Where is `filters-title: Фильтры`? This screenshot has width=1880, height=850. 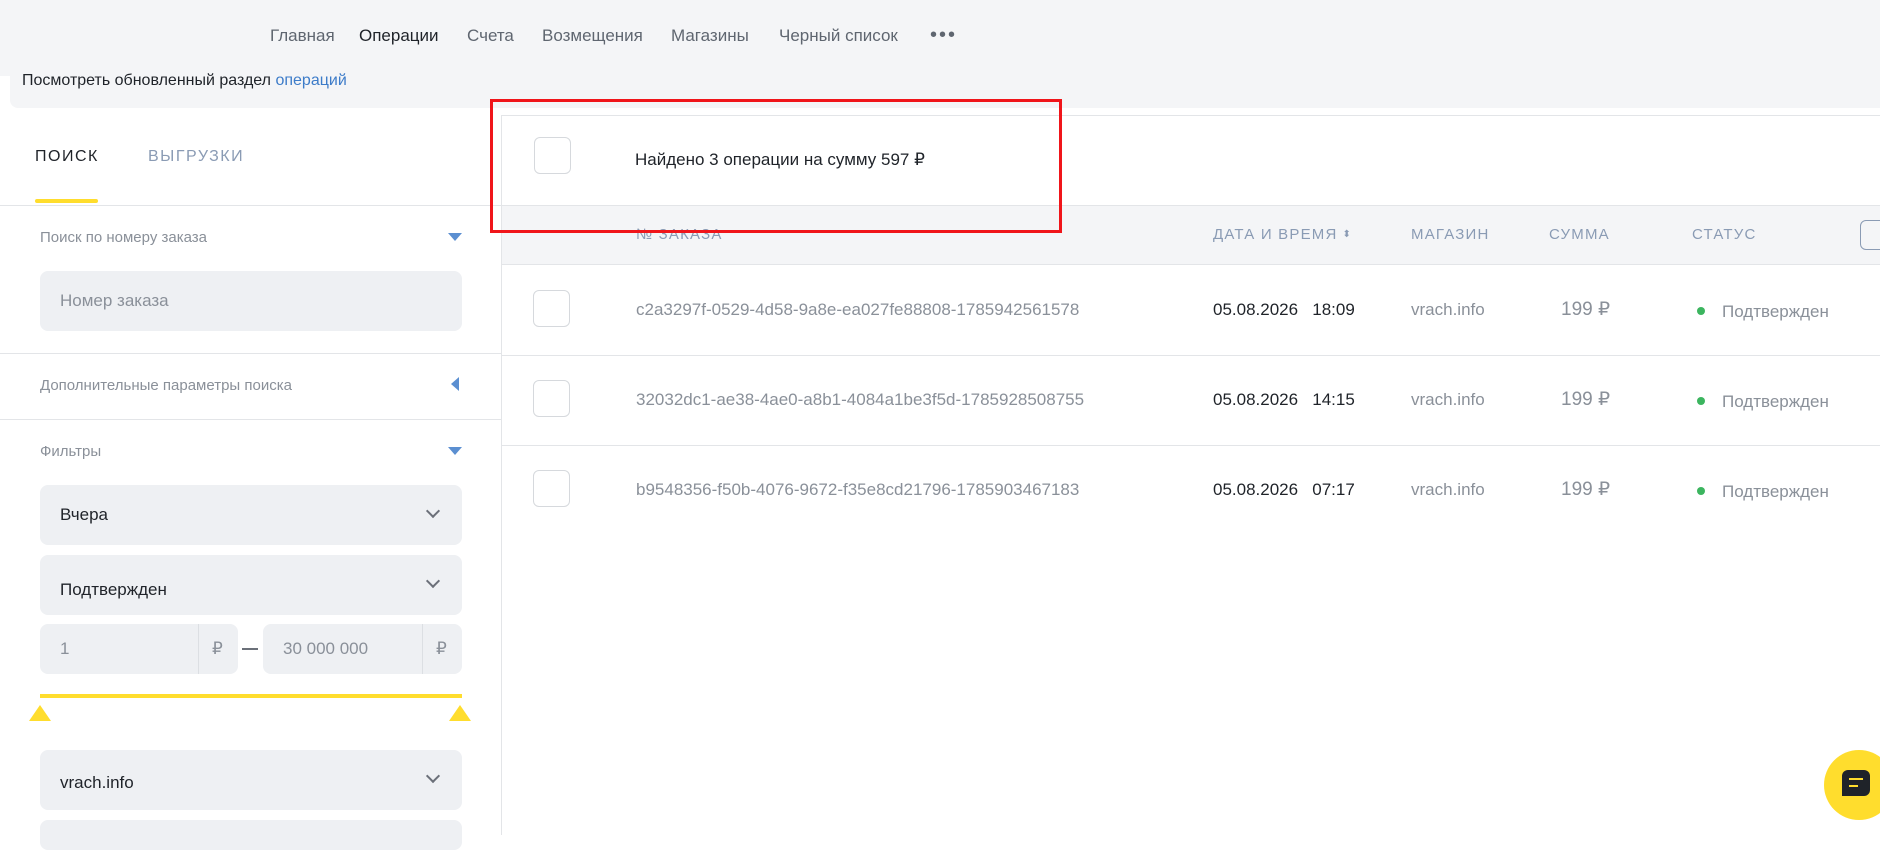
filters-title: Фильтры is located at coordinates (70, 451).